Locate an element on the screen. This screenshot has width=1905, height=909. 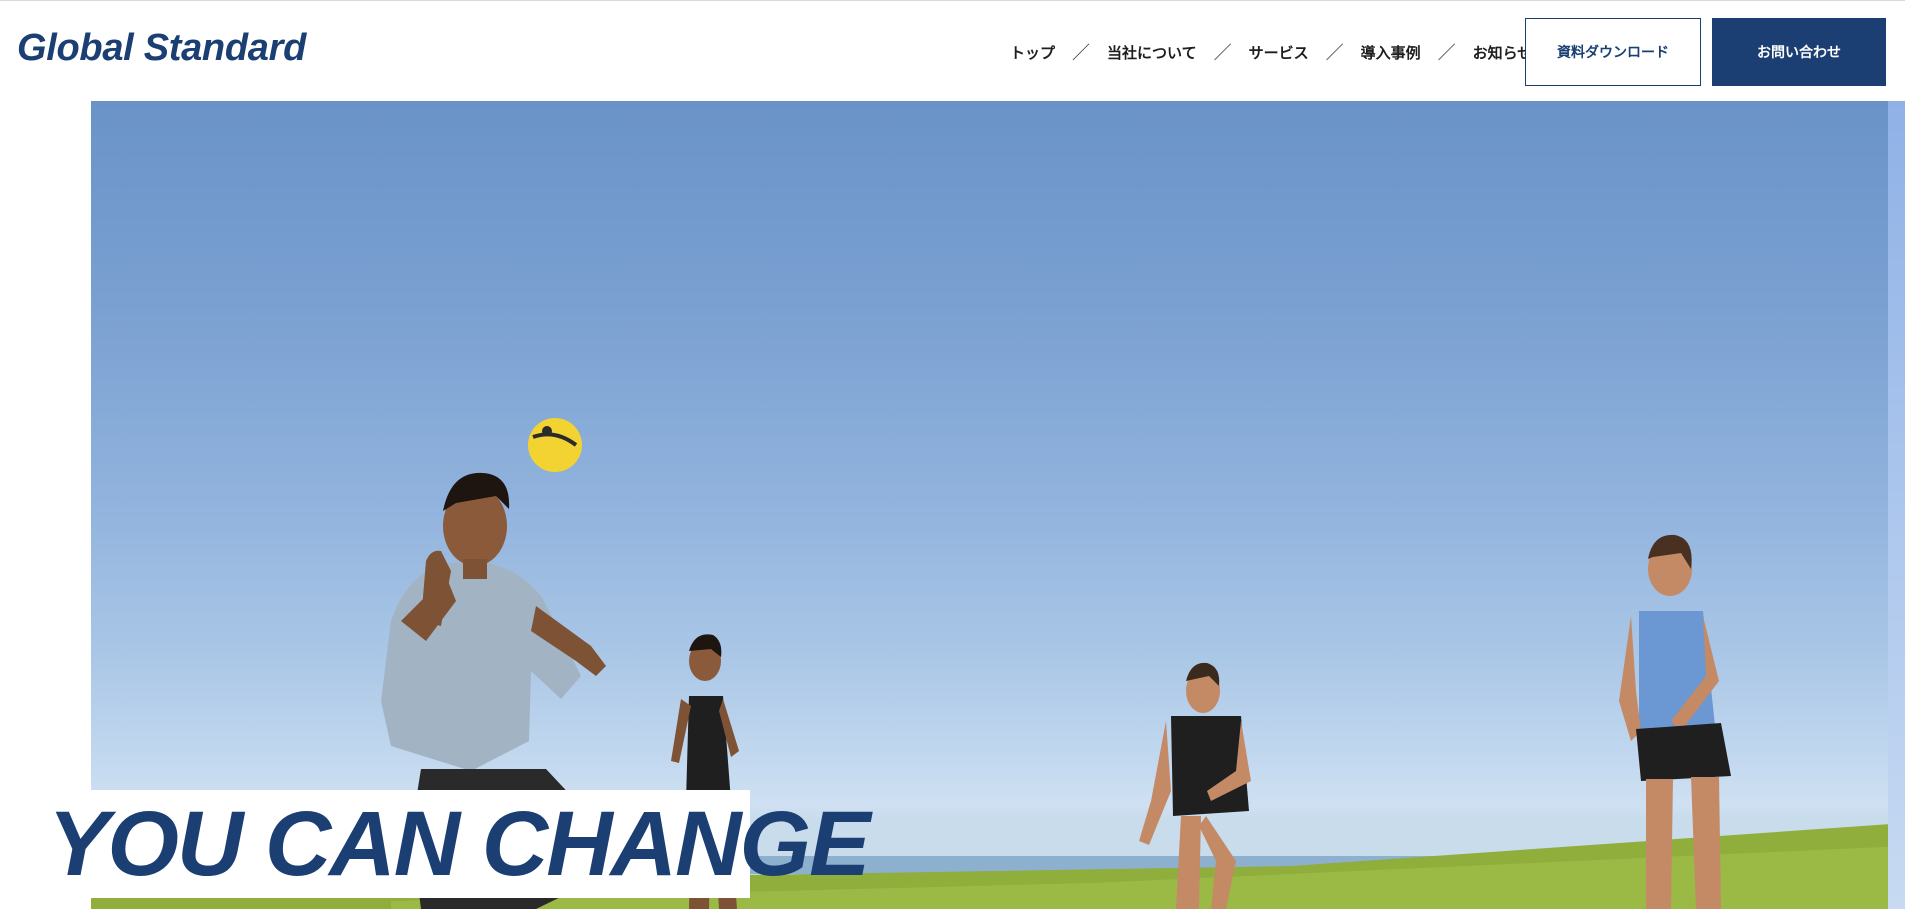
nav-item-about: 当社について is located at coordinates (1152, 52).